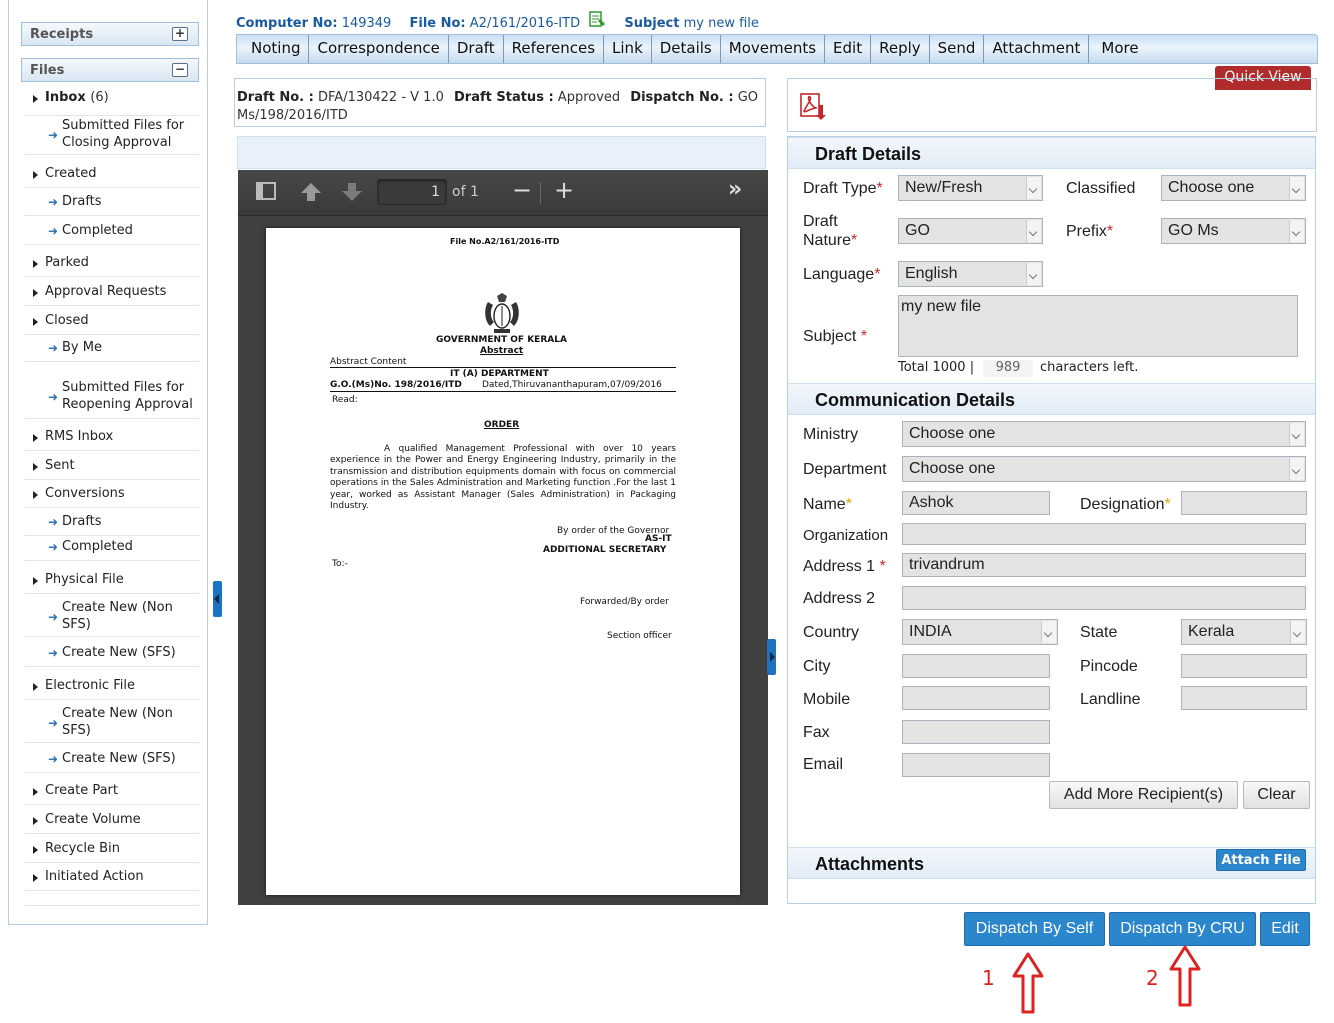 The width and height of the screenshot is (1334, 1023). I want to click on city-input, so click(976, 666).